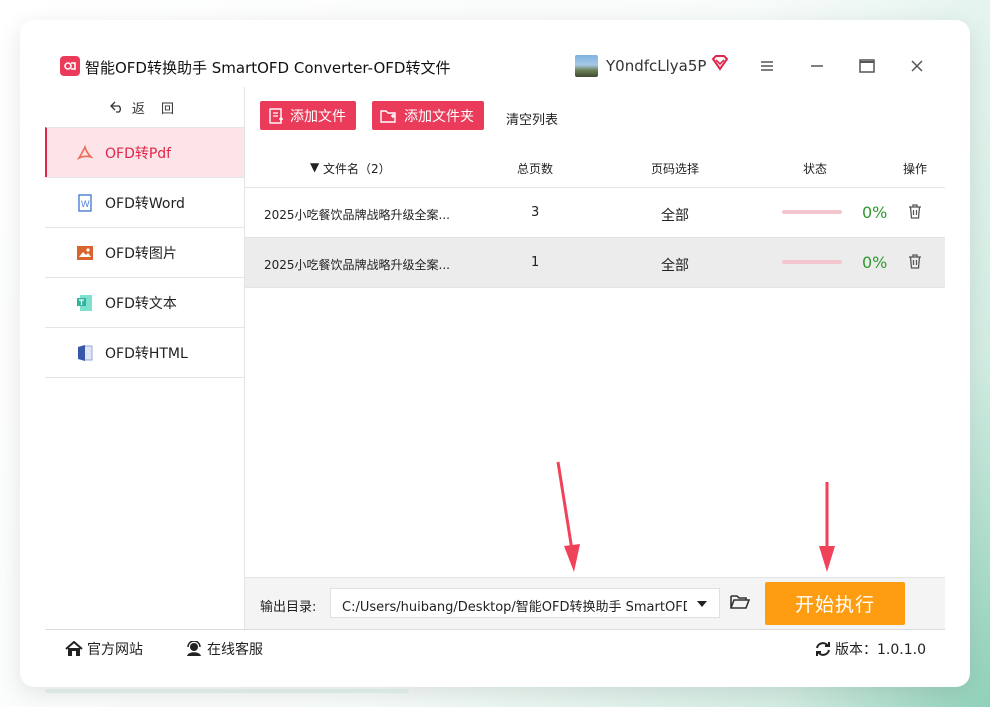 This screenshot has height=707, width=990. I want to click on output-dir-label: 输出目录:, so click(288, 607).